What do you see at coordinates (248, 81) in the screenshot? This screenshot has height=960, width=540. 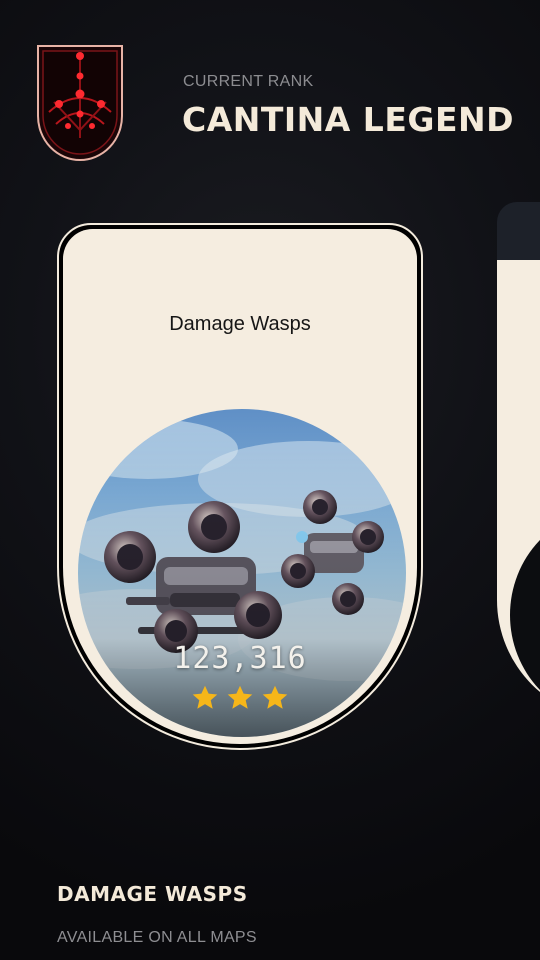 I see `rank-caption: CURRENT RANK` at bounding box center [248, 81].